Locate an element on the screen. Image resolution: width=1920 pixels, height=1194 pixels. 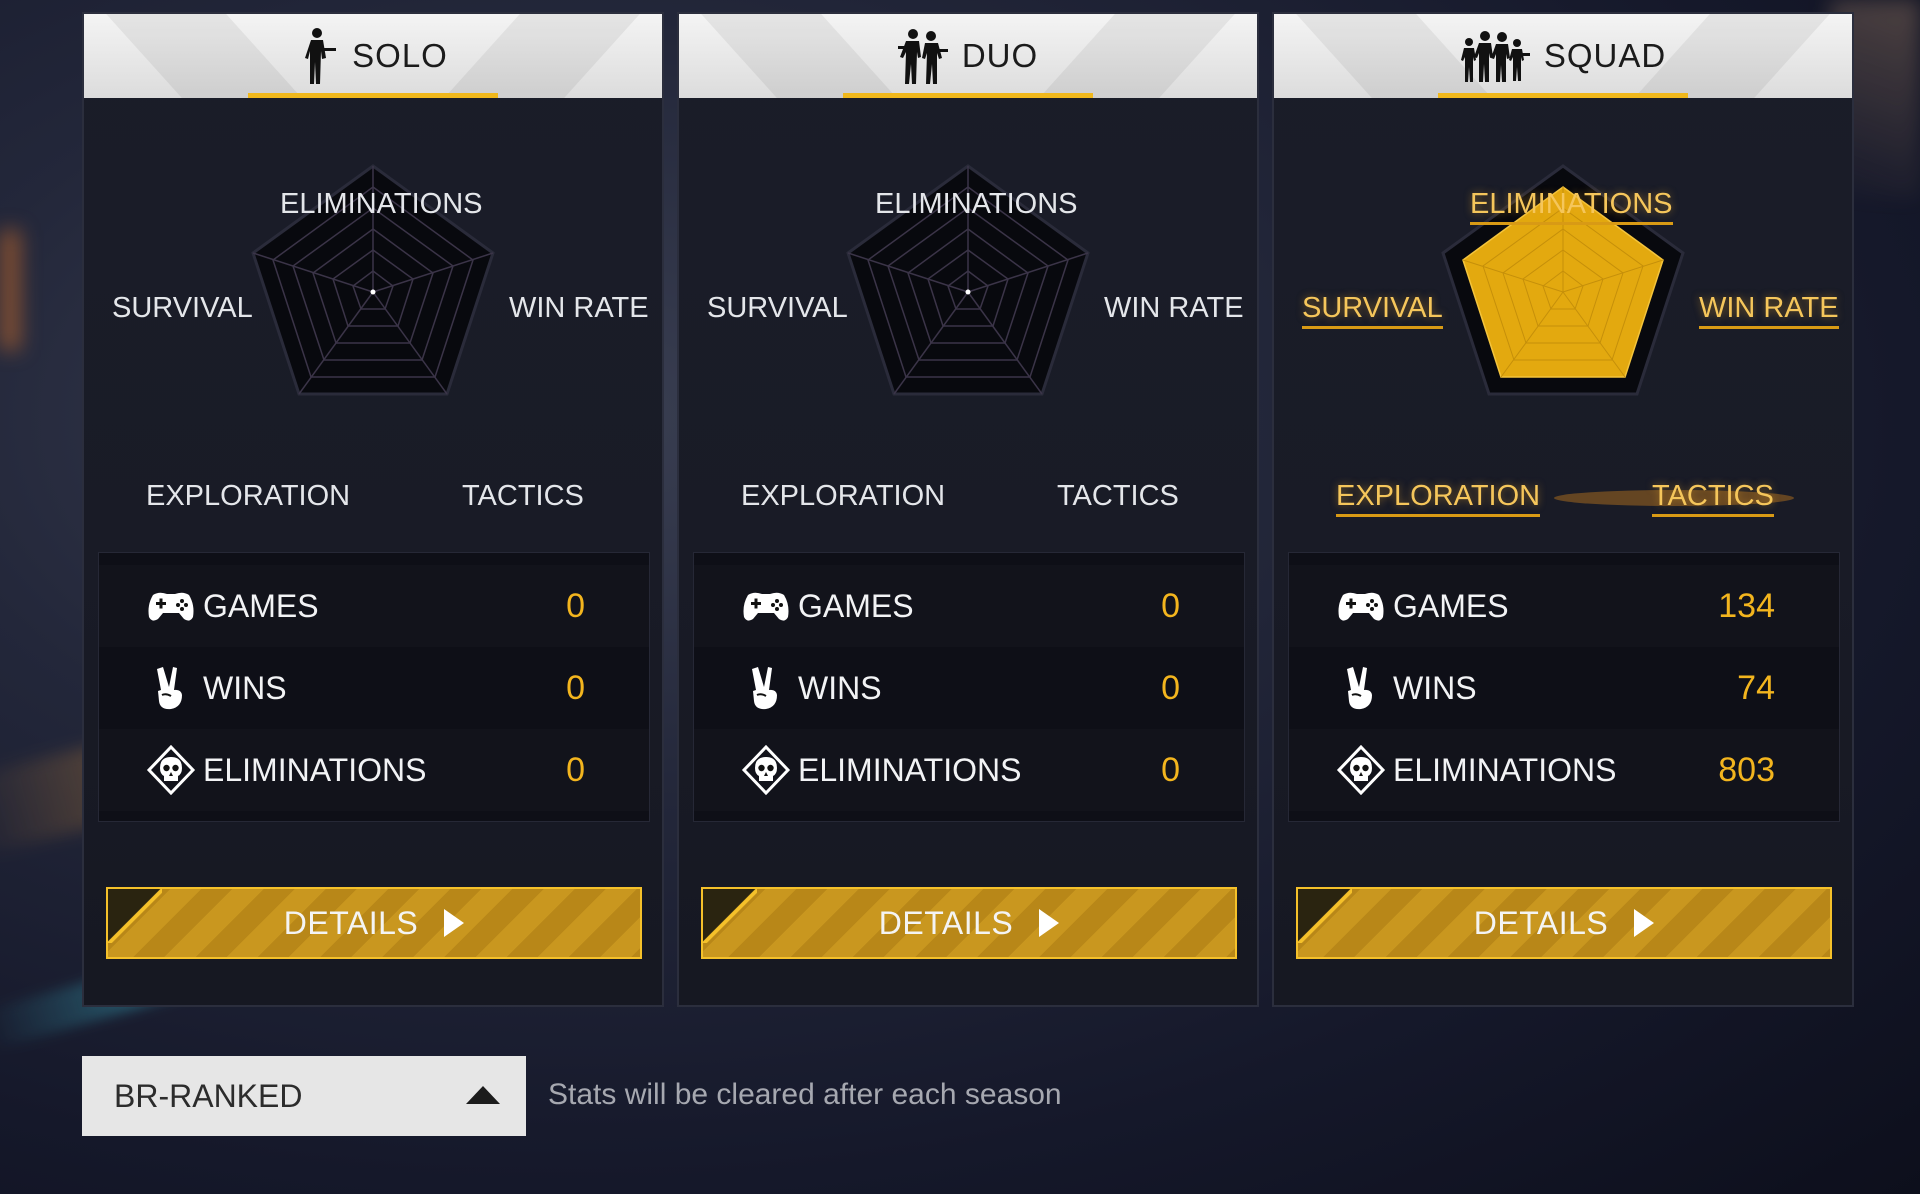
stat-value-games: 134 is located at coordinates (1746, 605).